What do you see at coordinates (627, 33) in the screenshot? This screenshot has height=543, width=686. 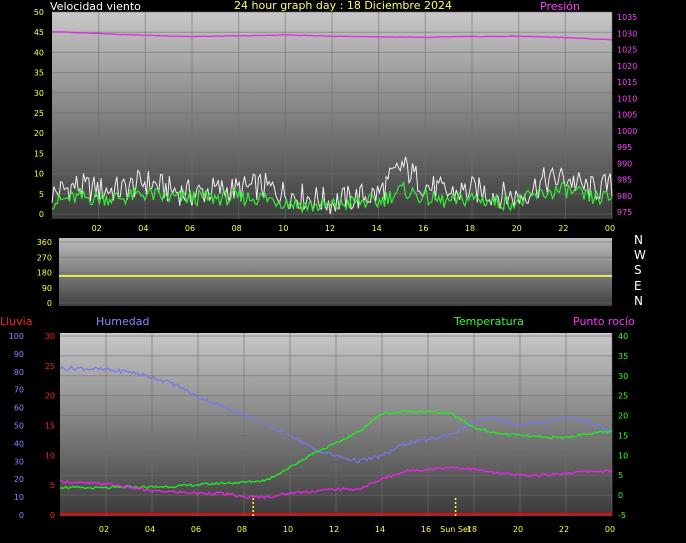 I see `pressure-tick-label-11: 1030` at bounding box center [627, 33].